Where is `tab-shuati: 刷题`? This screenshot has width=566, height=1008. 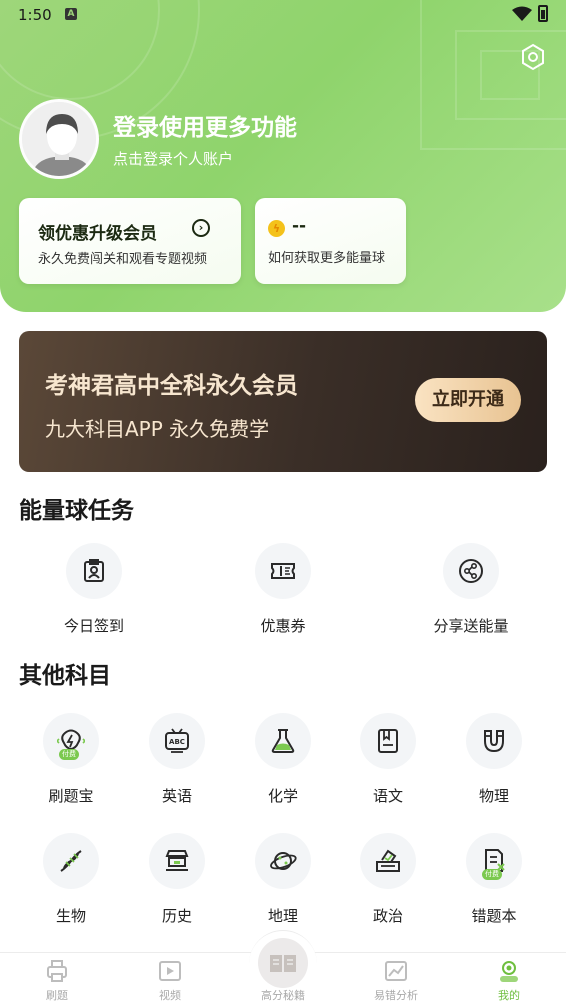 tab-shuati: 刷题 is located at coordinates (57, 980).